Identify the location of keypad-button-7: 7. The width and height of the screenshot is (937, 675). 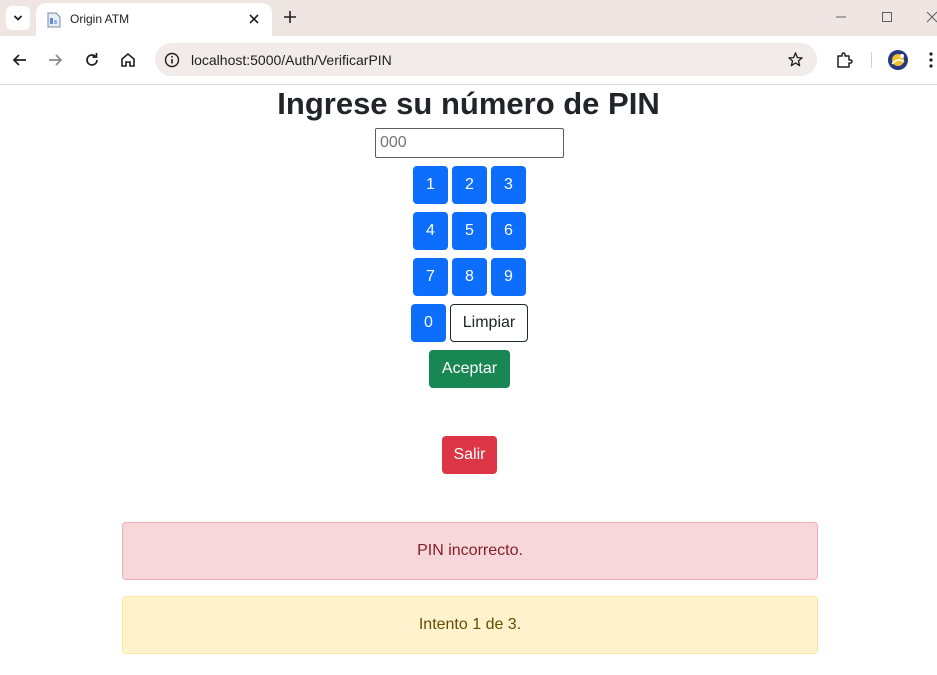
(430, 277).